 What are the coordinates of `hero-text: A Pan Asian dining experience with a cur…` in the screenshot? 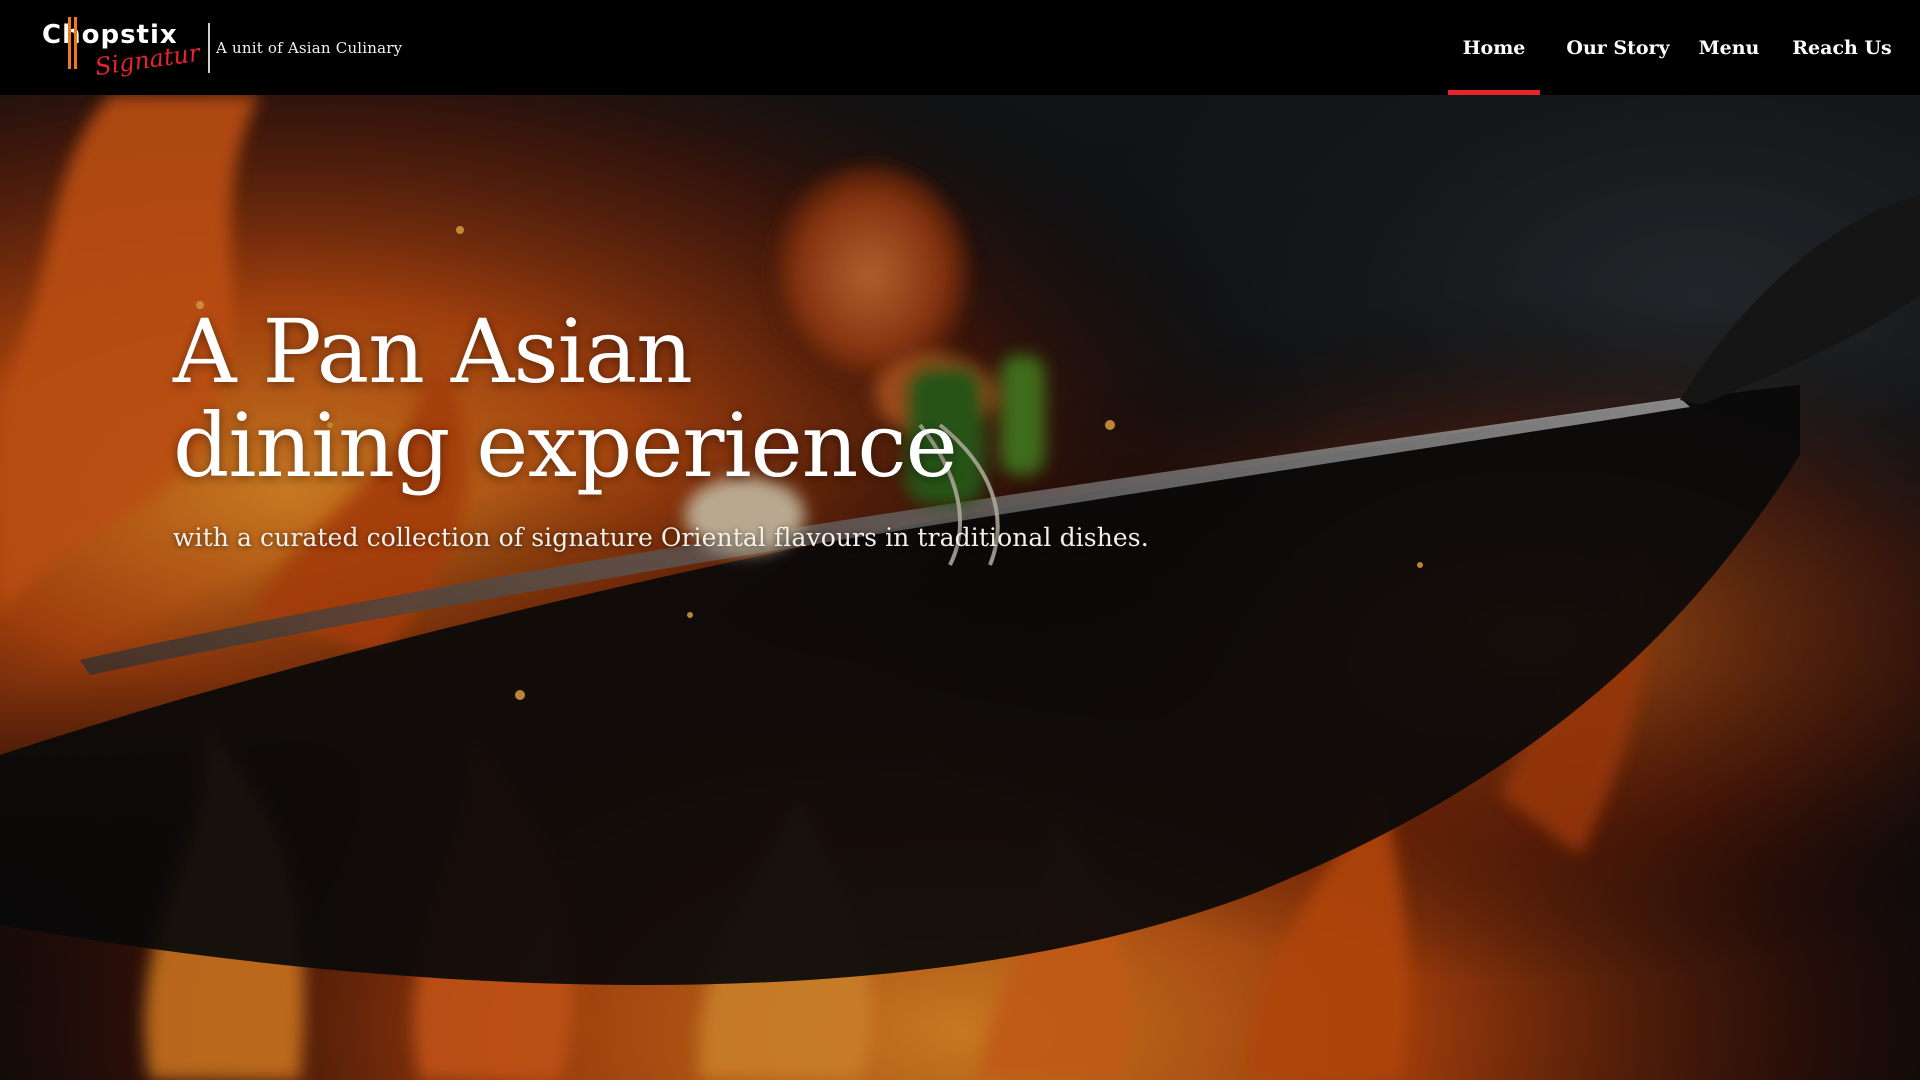 It's located at (661, 429).